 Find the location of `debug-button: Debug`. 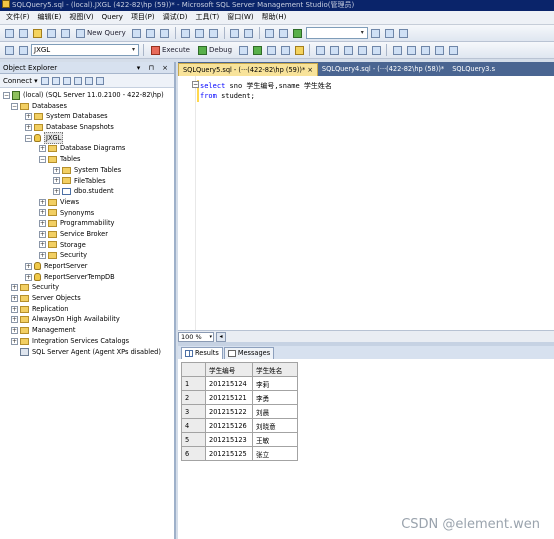

debug-button: Debug is located at coordinates (215, 50).